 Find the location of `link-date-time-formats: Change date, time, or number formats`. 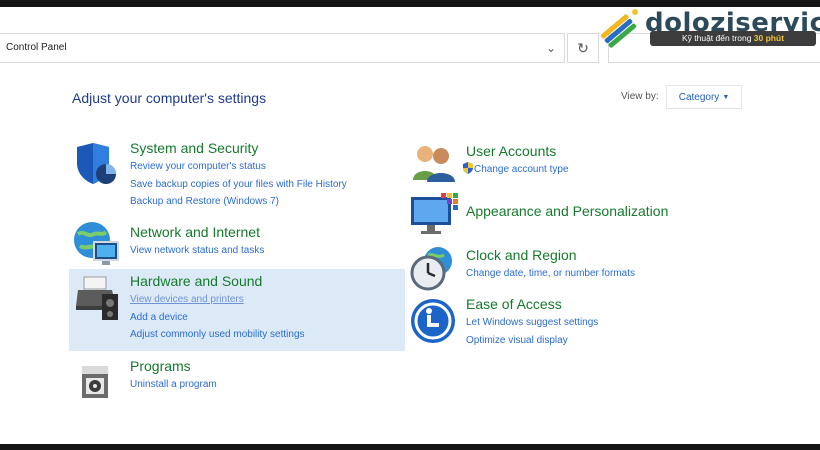

link-date-time-formats: Change date, time, or number formats is located at coordinates (550, 274).